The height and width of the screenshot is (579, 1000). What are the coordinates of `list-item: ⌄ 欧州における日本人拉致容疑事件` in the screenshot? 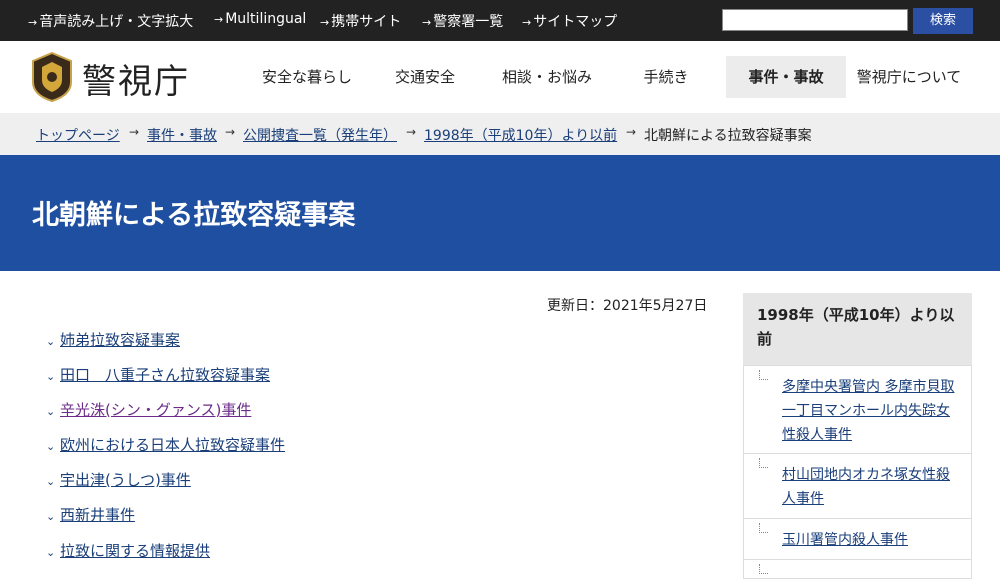 It's located at (165, 444).